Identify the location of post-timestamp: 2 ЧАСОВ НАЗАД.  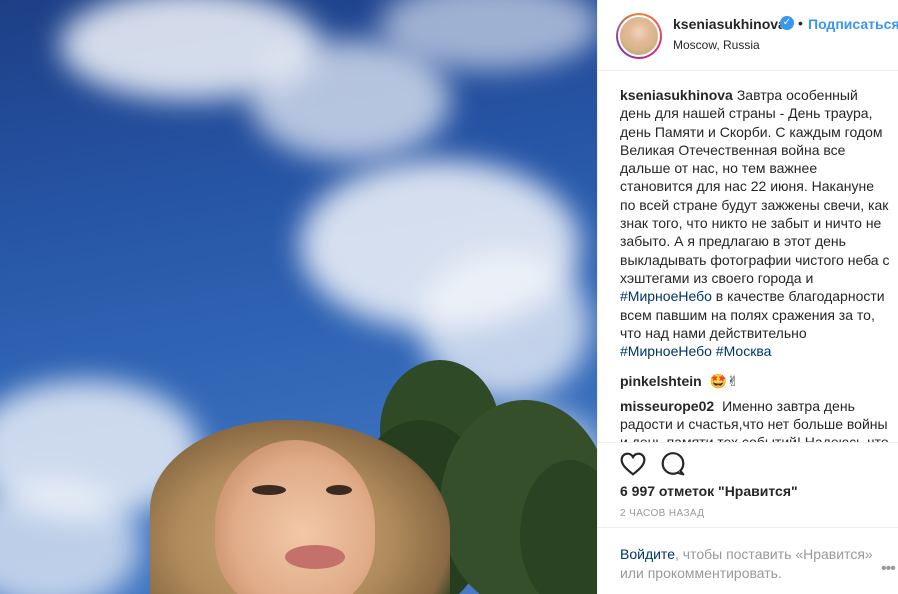
(662, 513).